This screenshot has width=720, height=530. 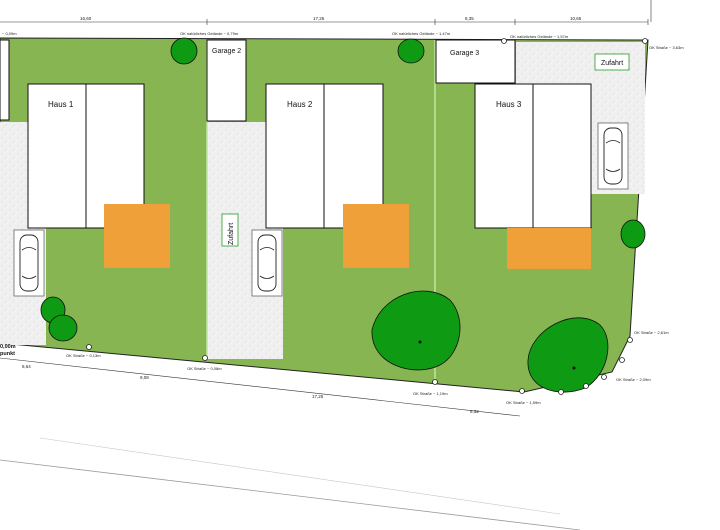 What do you see at coordinates (474, 411) in the screenshot?
I see `dimension-label: 9,32` at bounding box center [474, 411].